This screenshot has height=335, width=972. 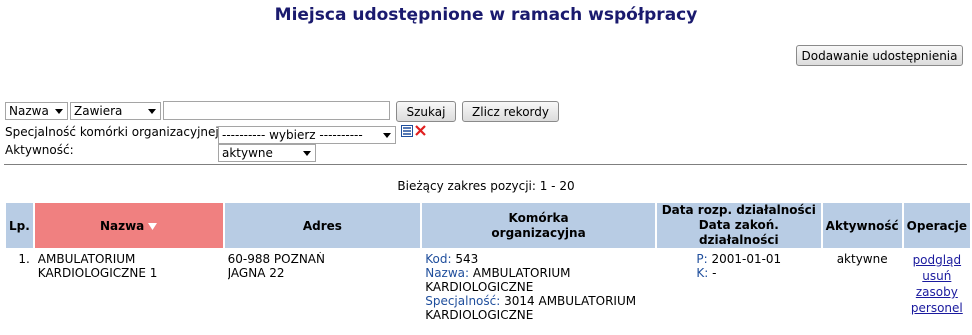 What do you see at coordinates (39, 150) in the screenshot?
I see `activity-label: Aktywność:` at bounding box center [39, 150].